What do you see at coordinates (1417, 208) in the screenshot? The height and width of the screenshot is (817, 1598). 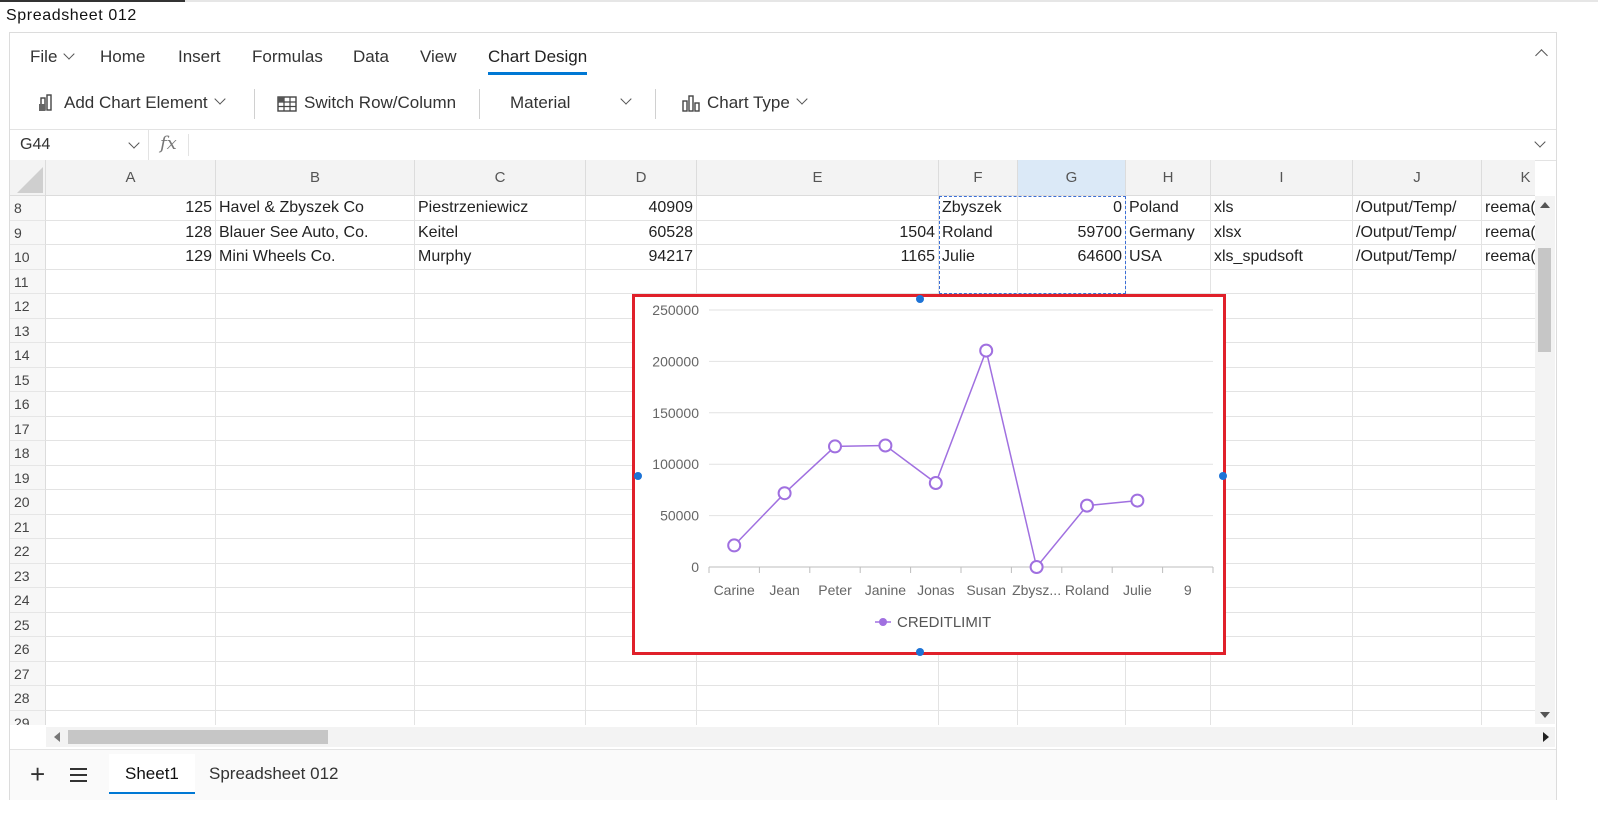 I see `cell-j8: /Output/Temp/` at bounding box center [1417, 208].